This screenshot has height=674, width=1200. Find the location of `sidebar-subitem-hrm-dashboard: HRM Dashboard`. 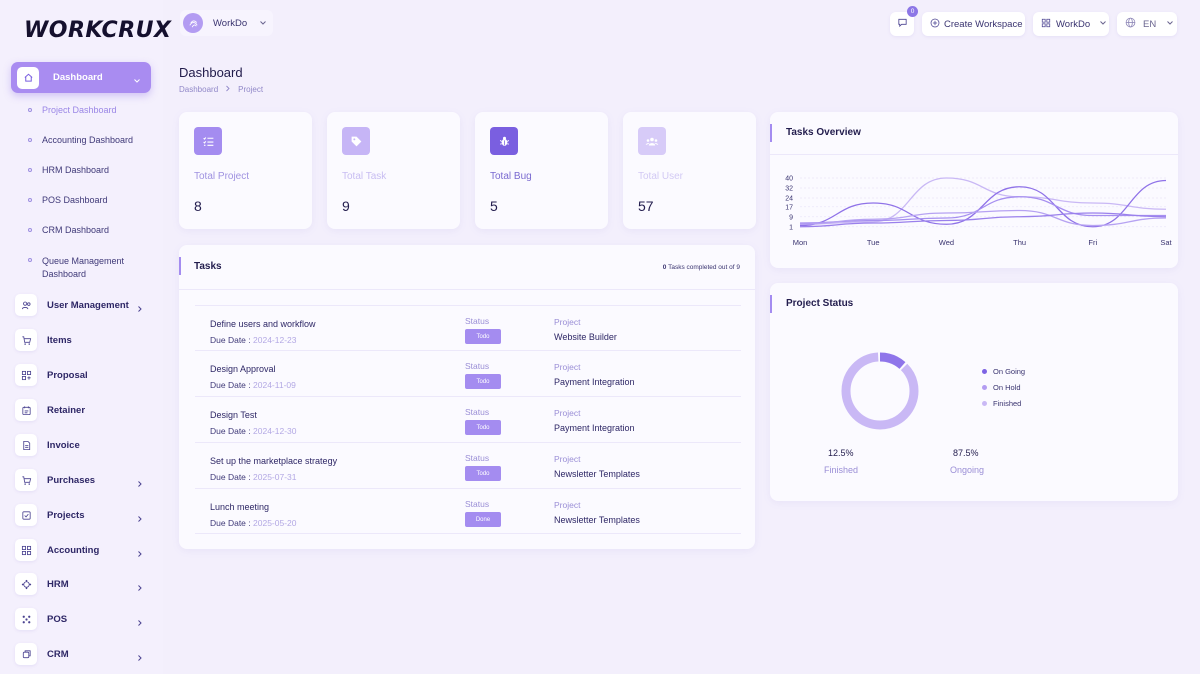

sidebar-subitem-hrm-dashboard: HRM Dashboard is located at coordinates (68, 170).